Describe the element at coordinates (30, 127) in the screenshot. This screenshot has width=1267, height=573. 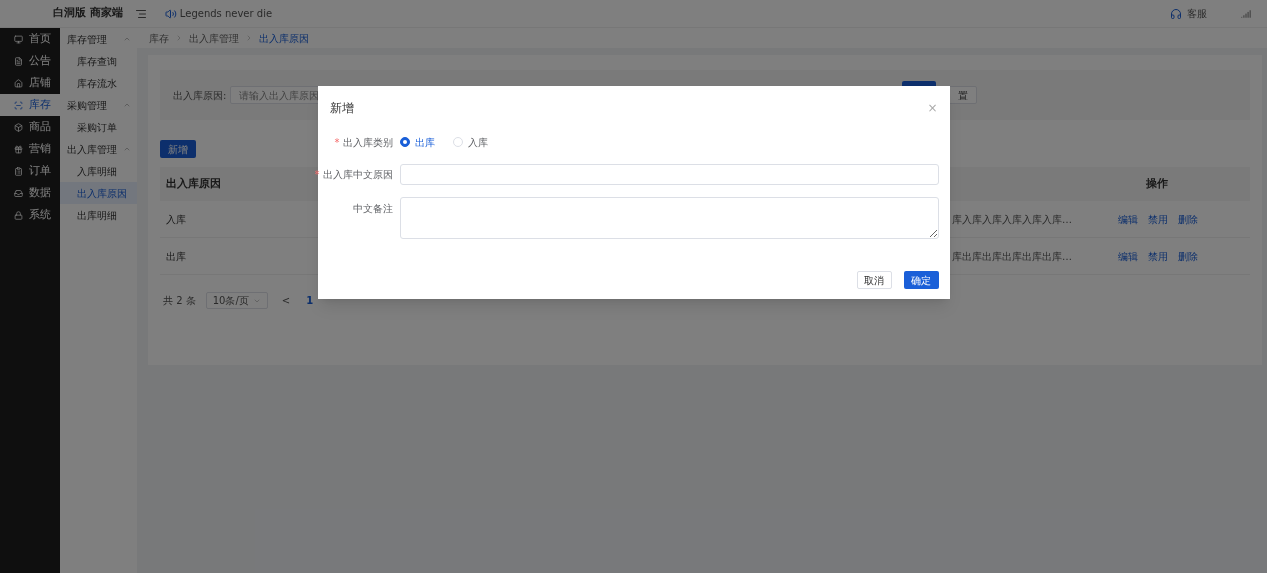
I see `nav-item: 商品` at that location.